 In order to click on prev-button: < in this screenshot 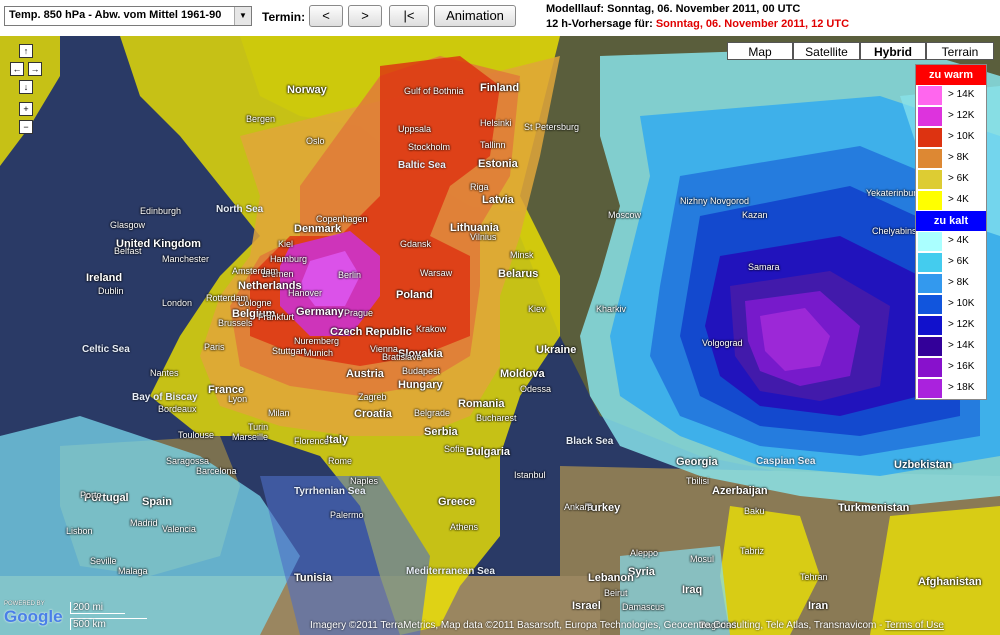, I will do `click(326, 16)`.